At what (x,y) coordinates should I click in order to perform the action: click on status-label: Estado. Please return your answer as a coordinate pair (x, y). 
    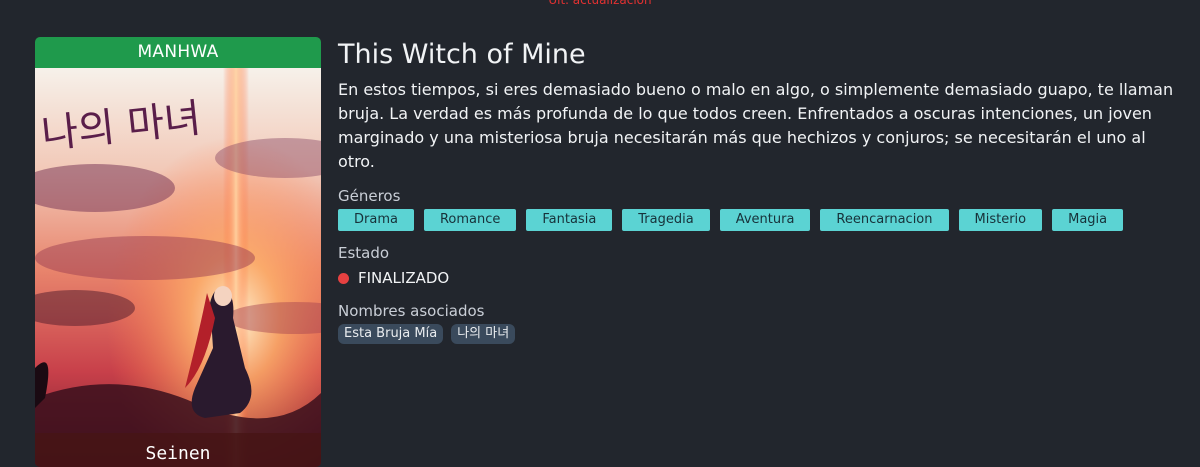
    Looking at the image, I should click on (364, 253).